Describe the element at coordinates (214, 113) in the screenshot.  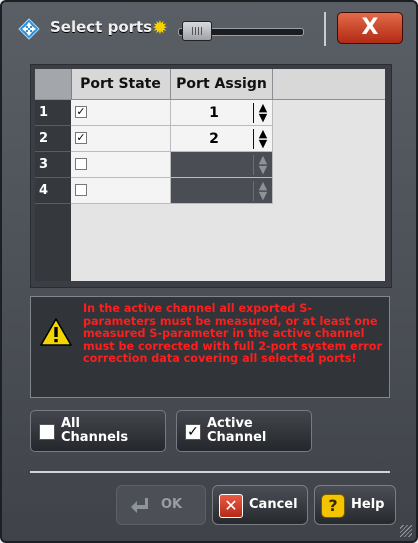
I see `port-assign-value: 1` at that location.